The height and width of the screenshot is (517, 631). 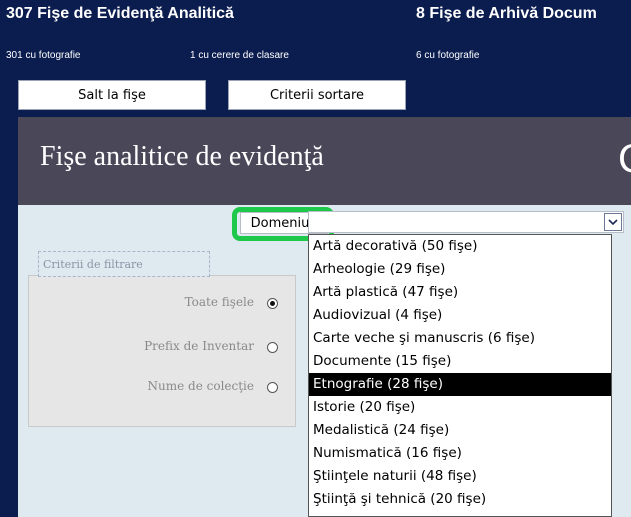 What do you see at coordinates (460, 338) in the screenshot?
I see `list-item: Carte veche şi manuscris (6 fişe)` at bounding box center [460, 338].